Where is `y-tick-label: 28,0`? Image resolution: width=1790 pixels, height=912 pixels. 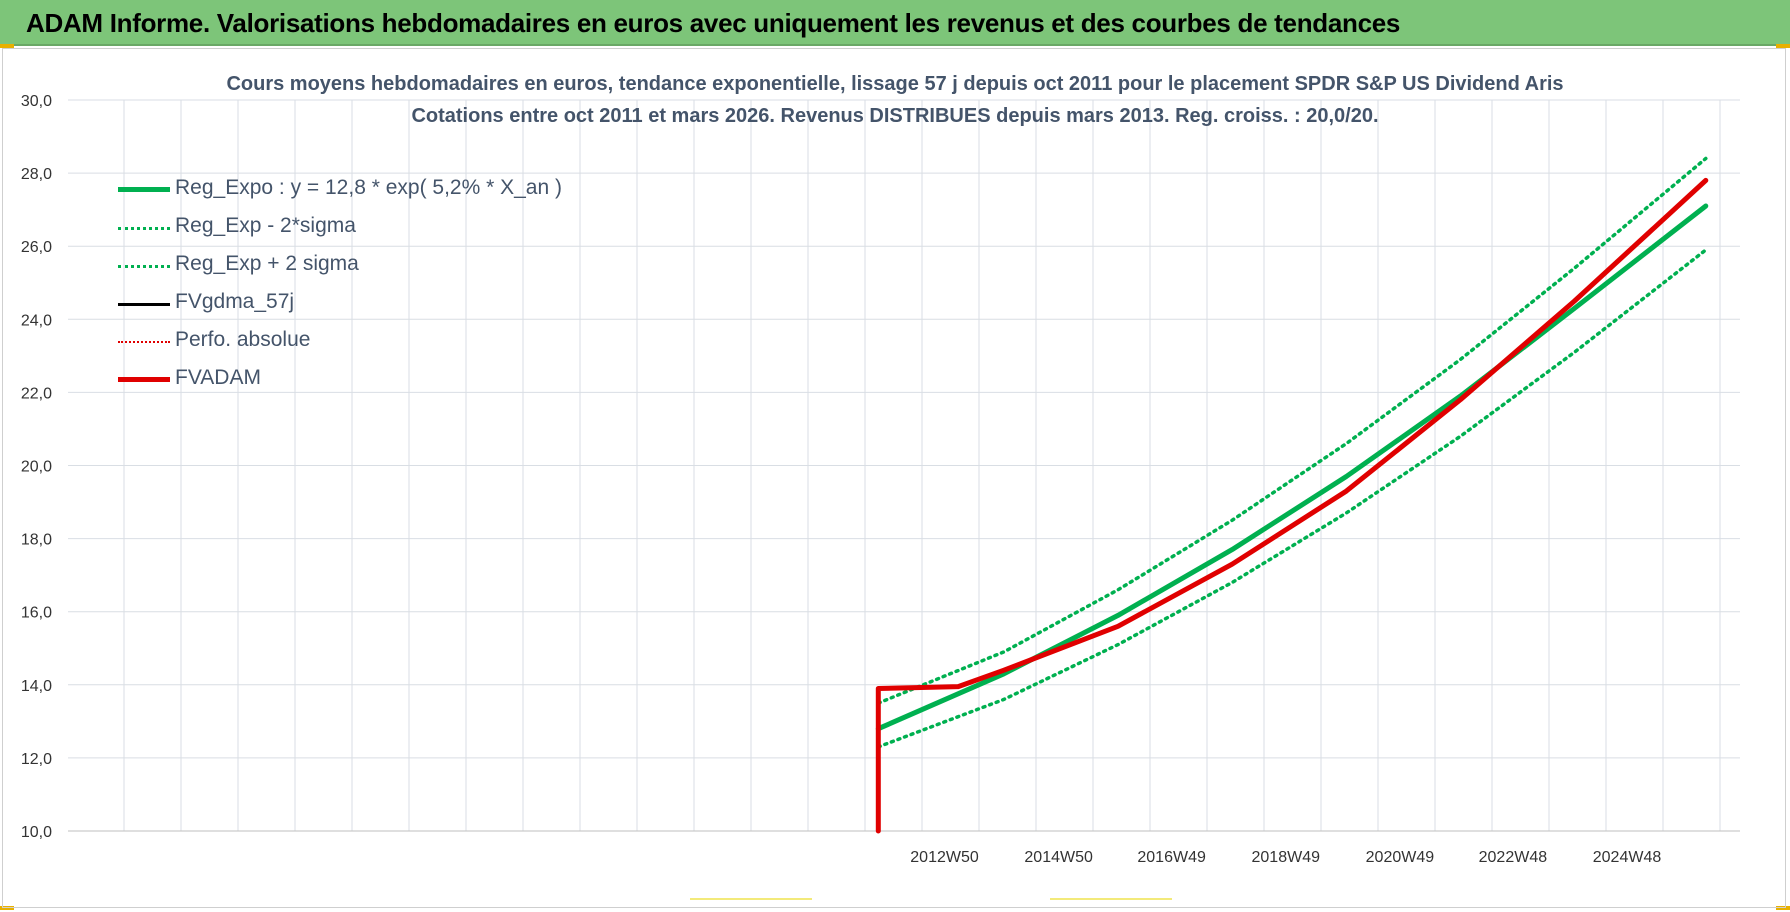 y-tick-label: 28,0 is located at coordinates (36, 174).